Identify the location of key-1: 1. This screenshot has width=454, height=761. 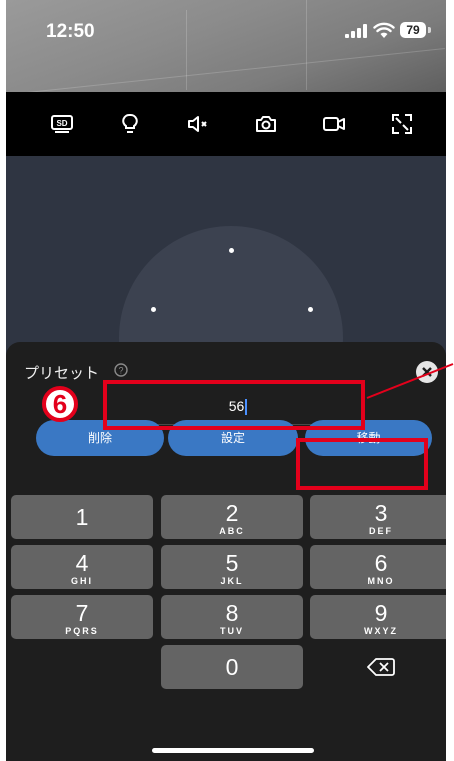
(82, 517).